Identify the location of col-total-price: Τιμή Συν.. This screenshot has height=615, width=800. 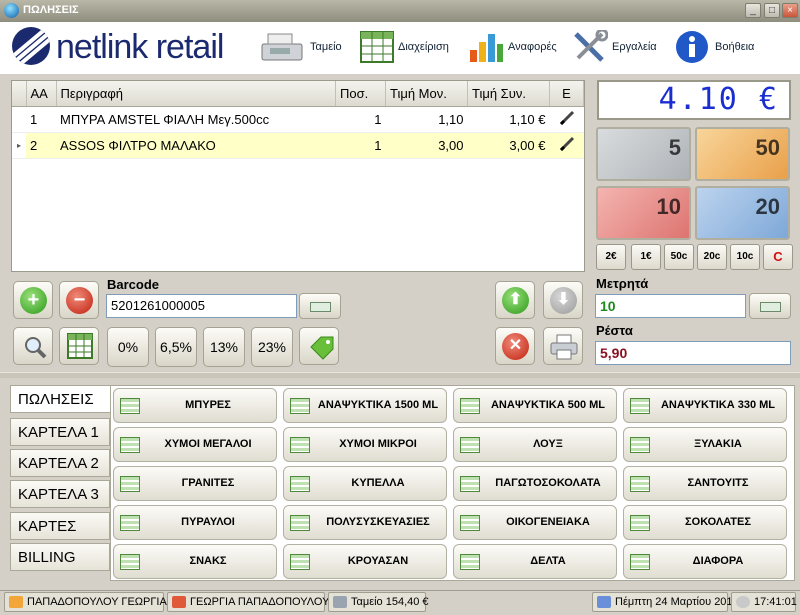
(508, 94).